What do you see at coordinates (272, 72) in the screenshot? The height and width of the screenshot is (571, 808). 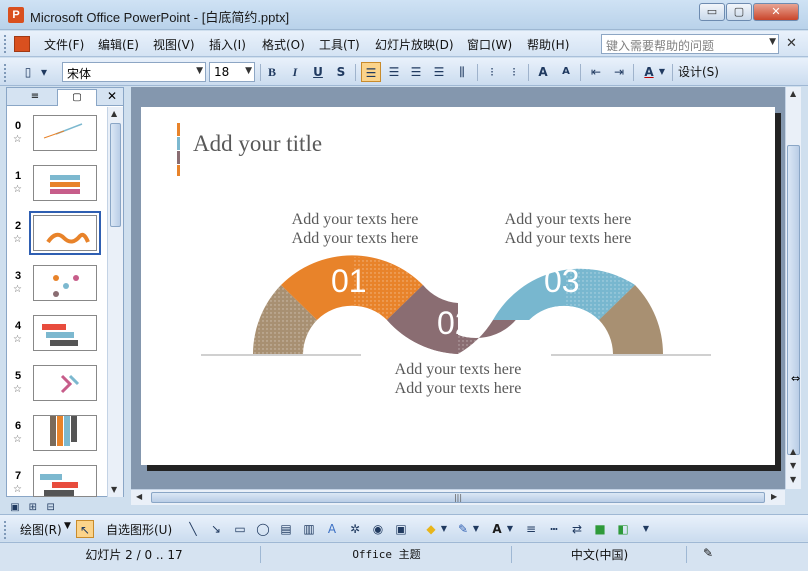 I see `bold-button: B` at bounding box center [272, 72].